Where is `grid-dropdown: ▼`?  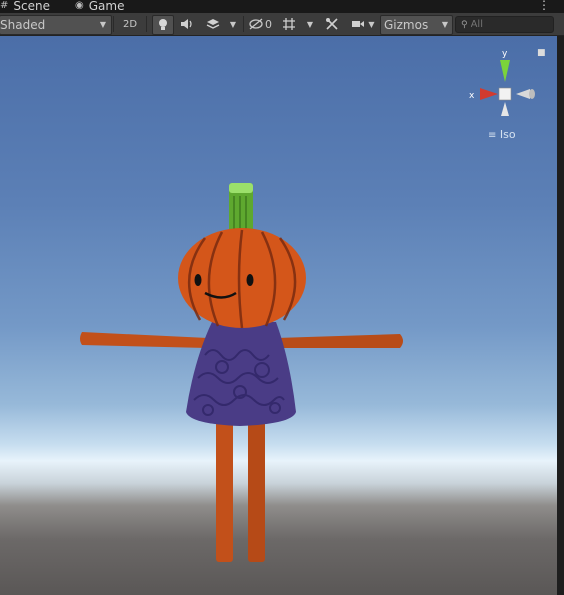 grid-dropdown: ▼ is located at coordinates (310, 24).